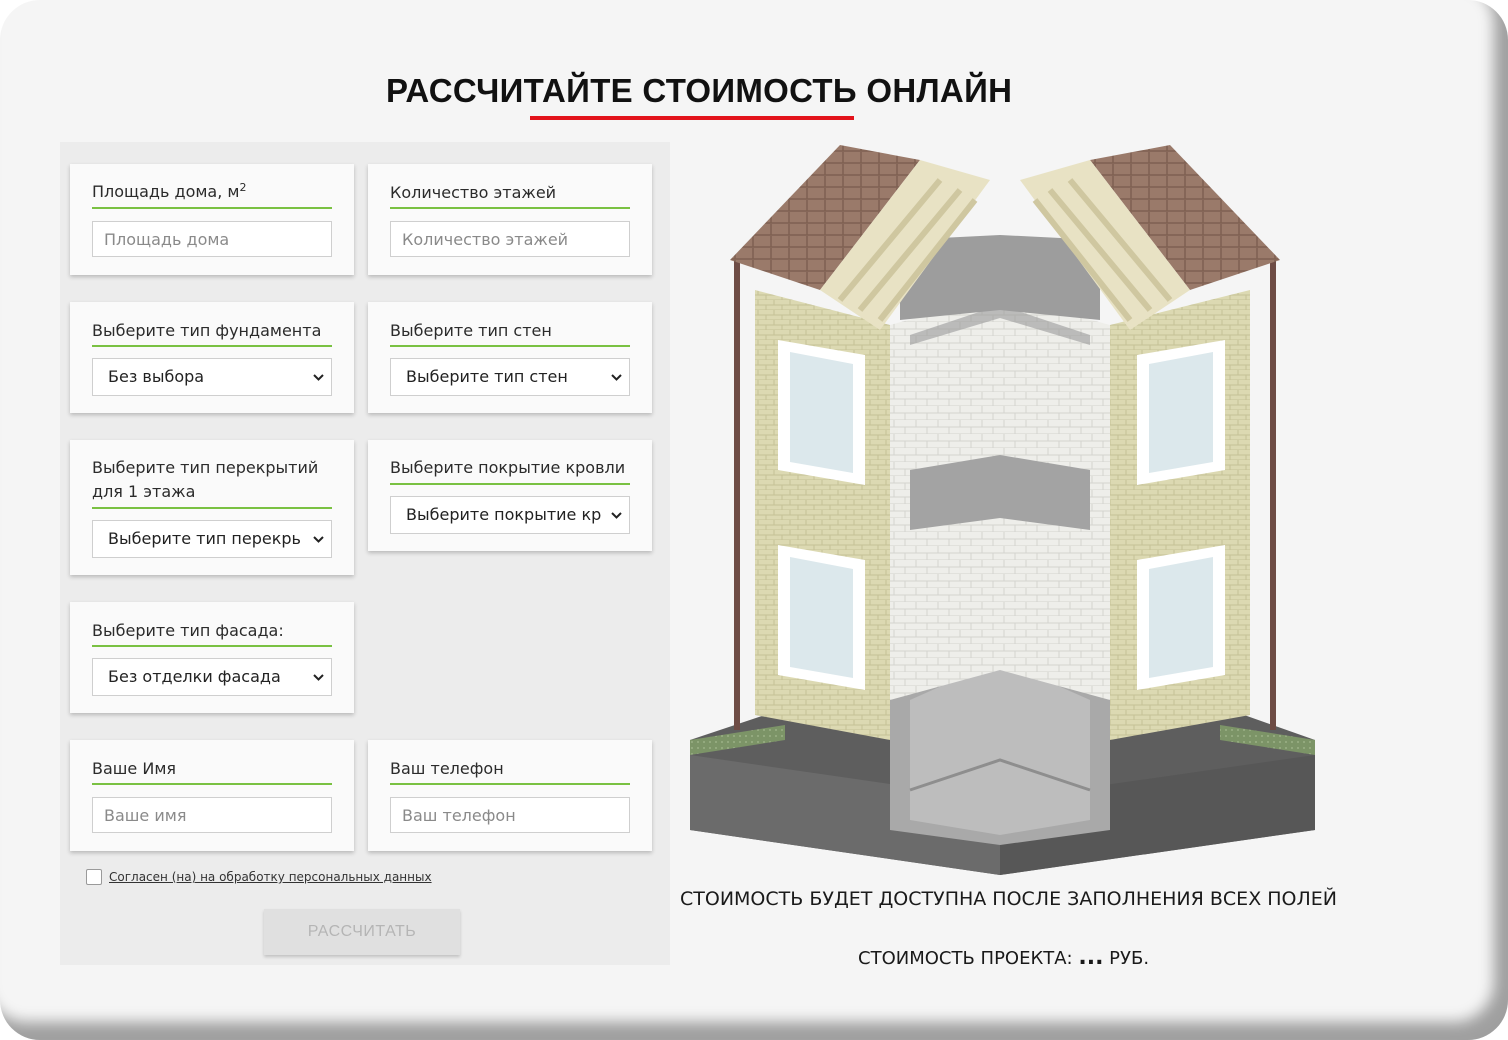  I want to click on floors-label: Количество этажей, so click(473, 192).